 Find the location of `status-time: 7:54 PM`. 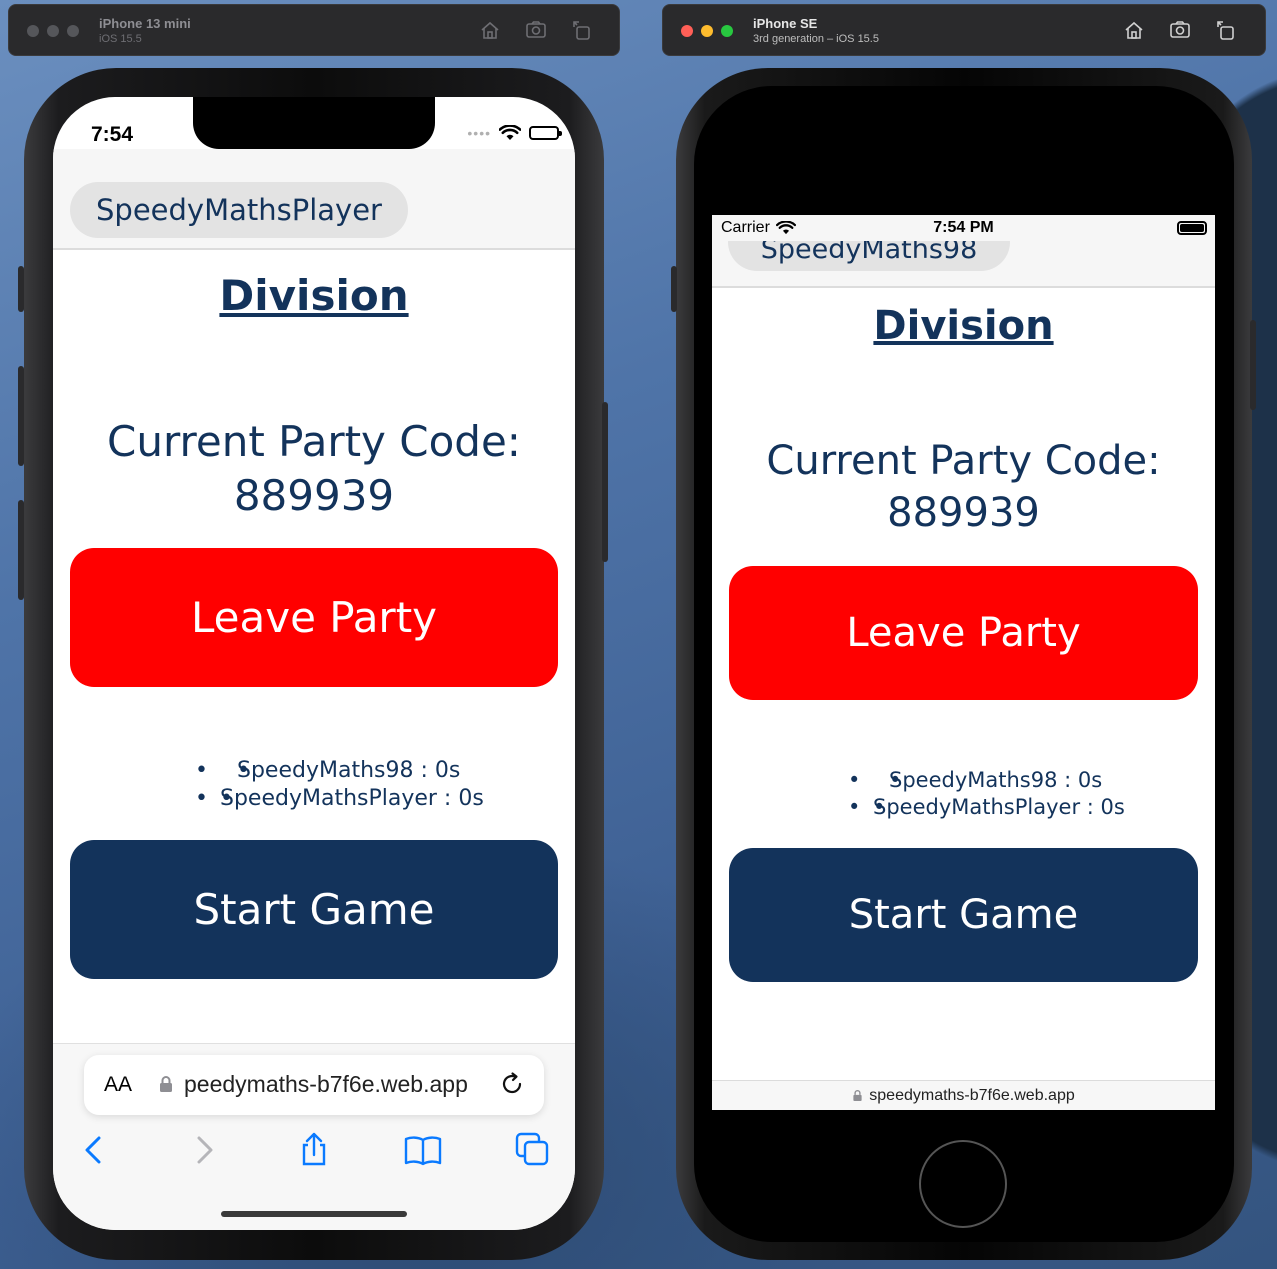

status-time: 7:54 PM is located at coordinates (963, 227).